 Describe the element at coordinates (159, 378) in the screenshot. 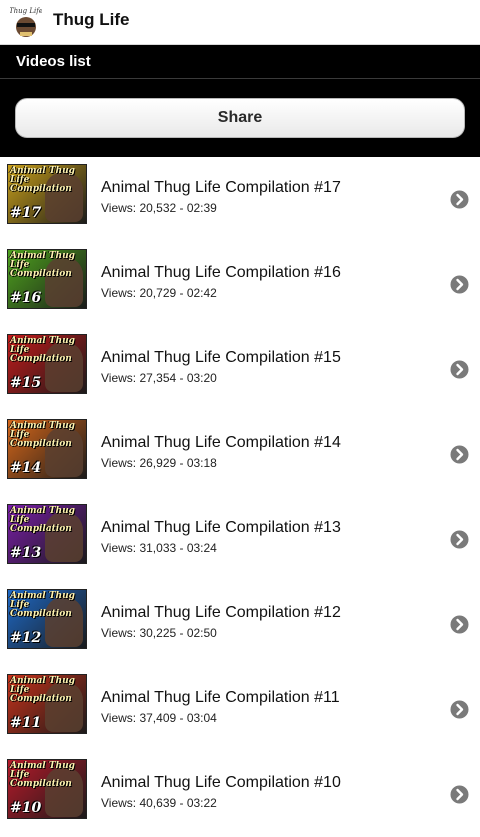

I see `video-meta: Views: 27,354 - 03:20` at that location.